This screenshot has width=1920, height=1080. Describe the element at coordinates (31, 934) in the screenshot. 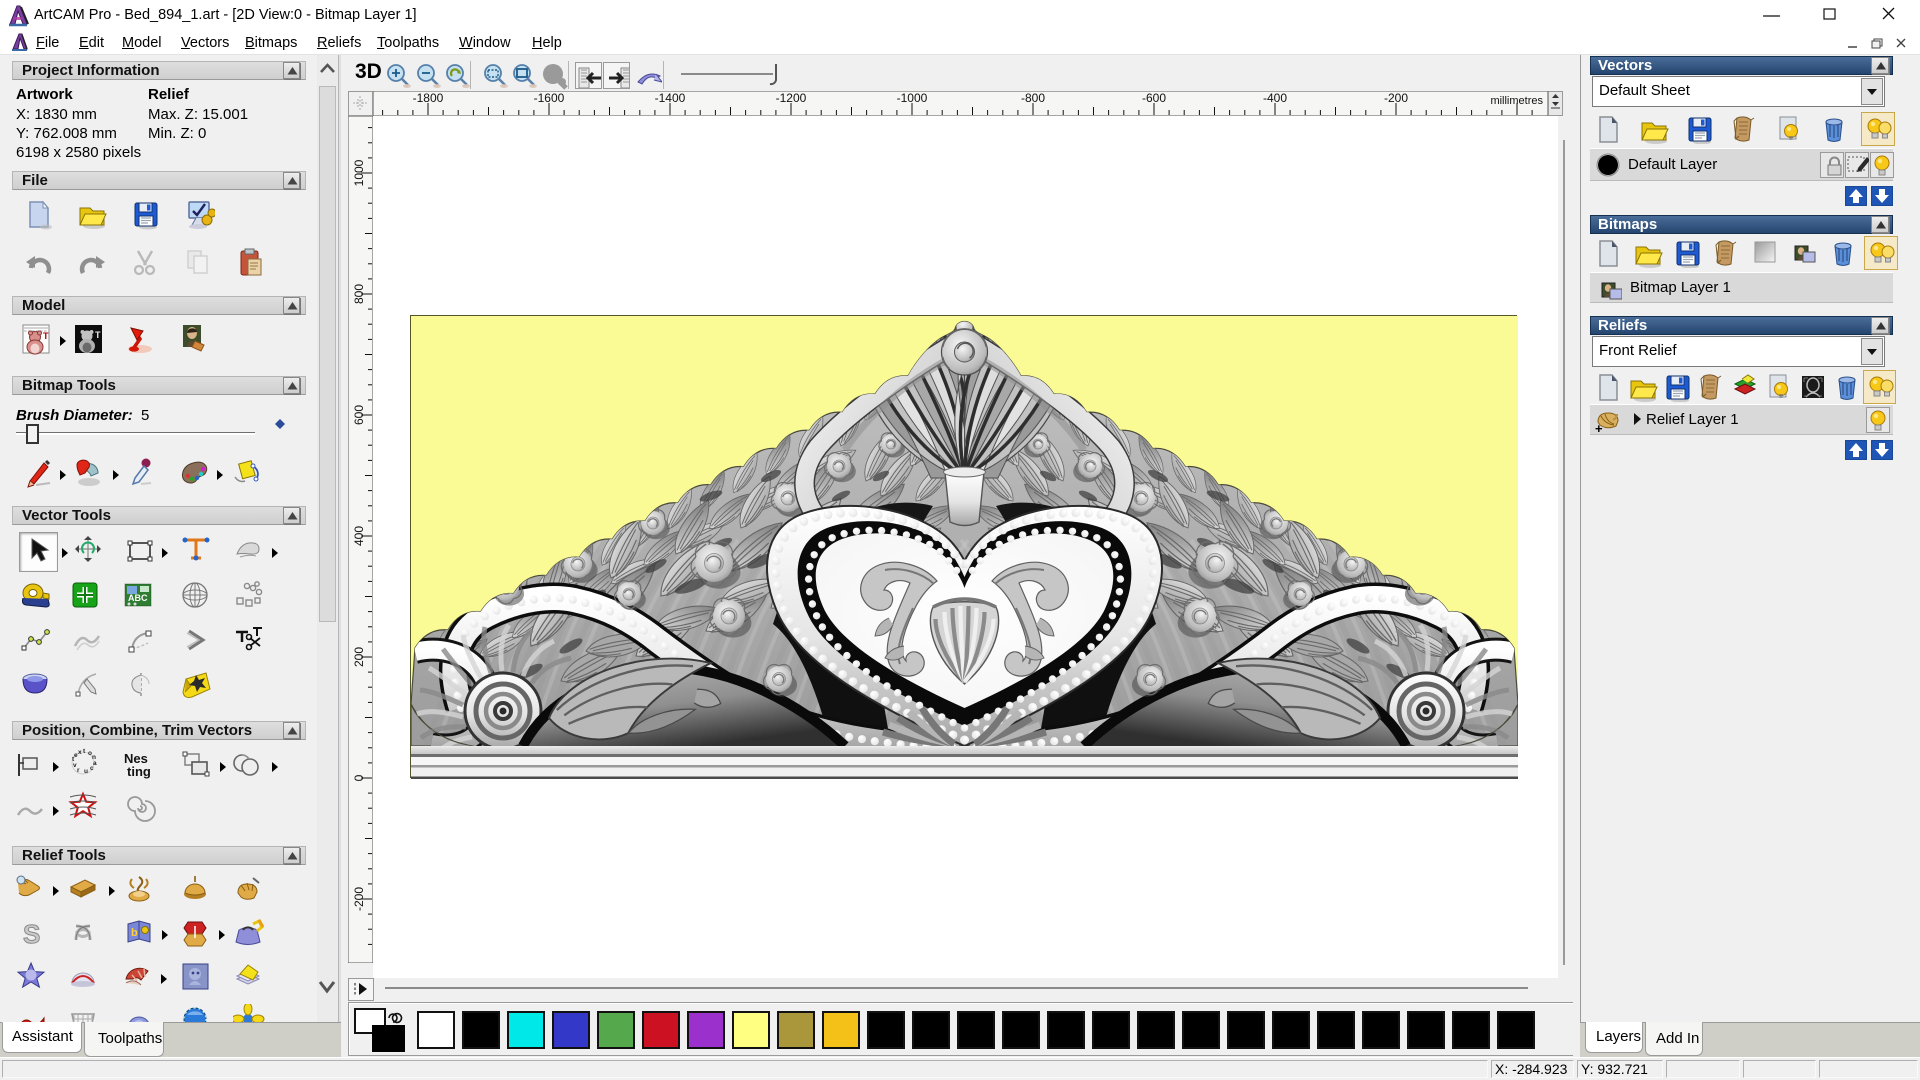

I see `svg-text: S` at that location.